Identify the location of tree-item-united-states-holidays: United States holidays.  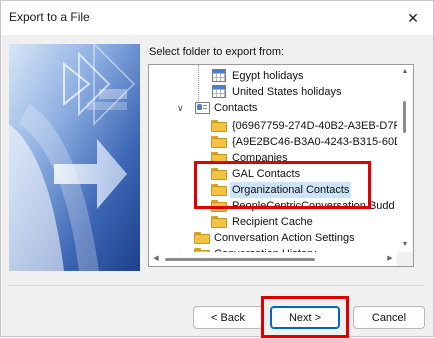
(273, 92).